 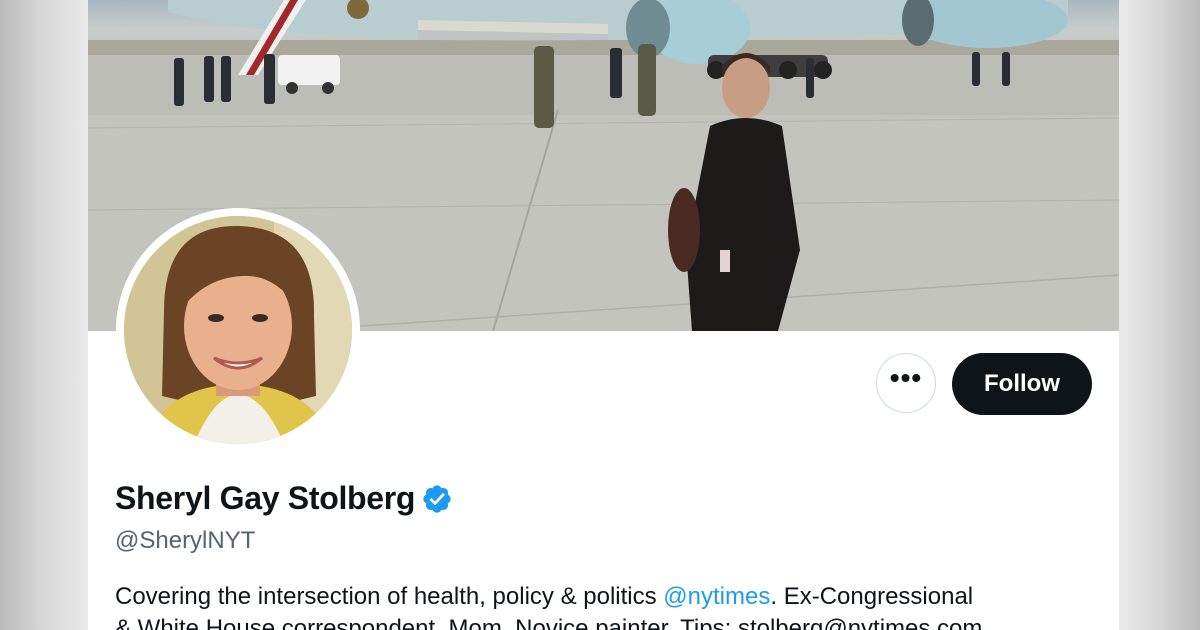 I want to click on user-handle: @SherylNYT, so click(x=185, y=540).